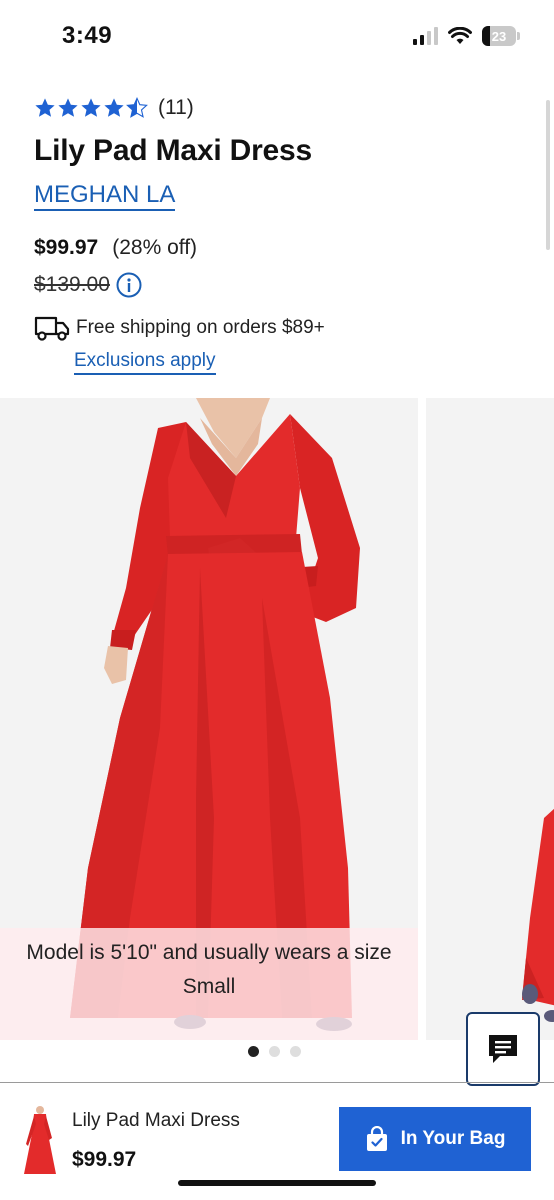 This screenshot has width=554, height=1200. I want to click on status-time: 3:49, so click(87, 35).